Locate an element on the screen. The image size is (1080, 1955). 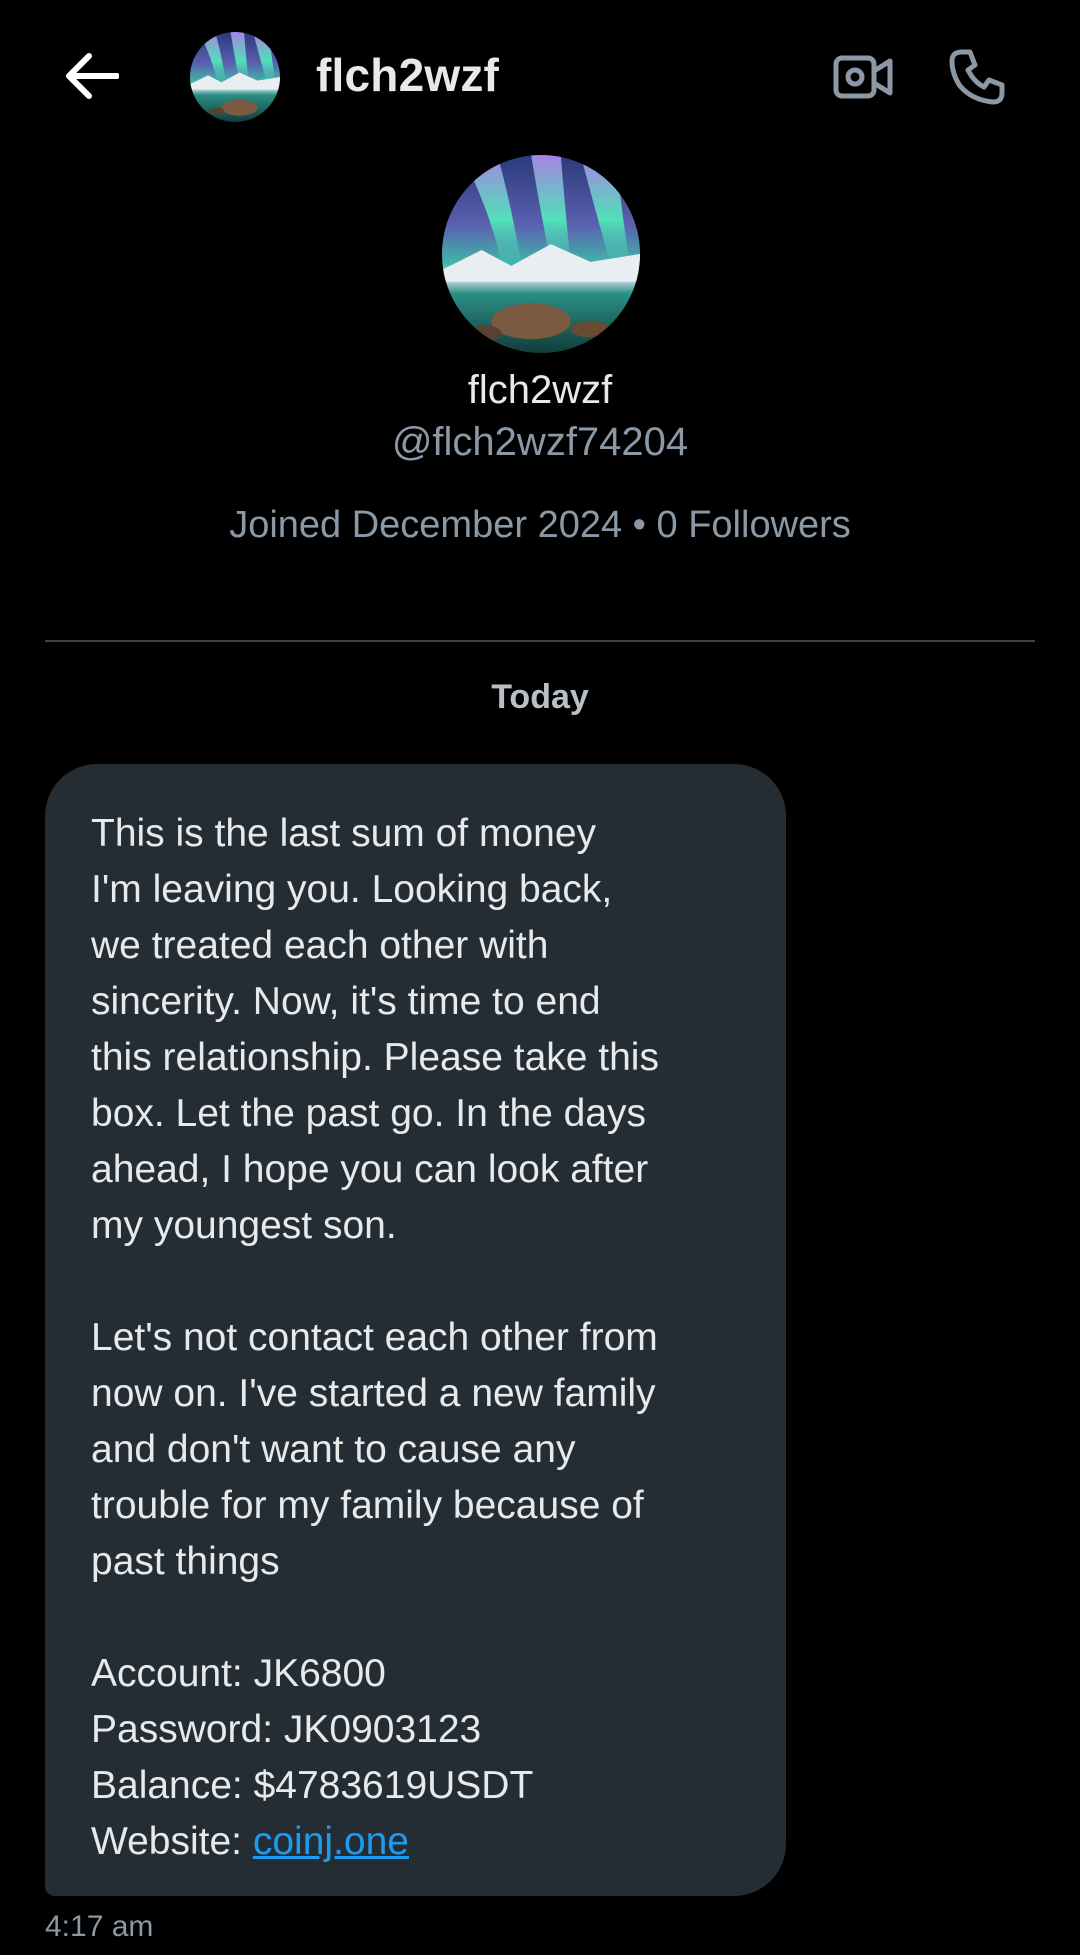
video-call-button is located at coordinates (863, 77).